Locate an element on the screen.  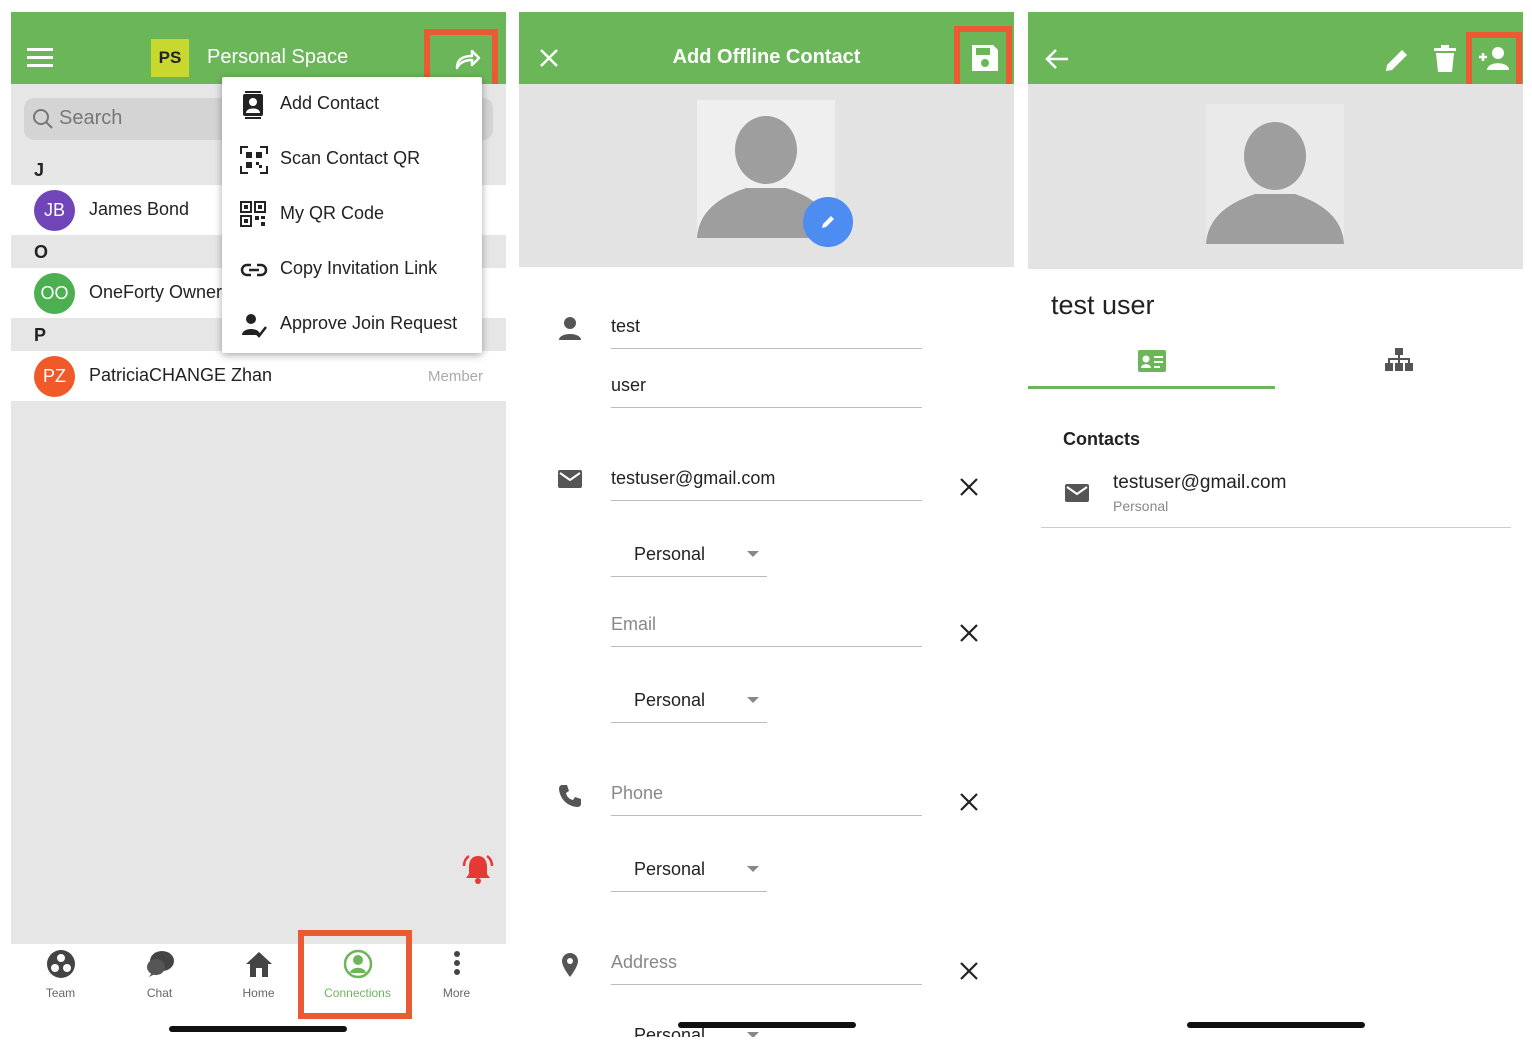
contact-name: James Bond is located at coordinates (139, 209).